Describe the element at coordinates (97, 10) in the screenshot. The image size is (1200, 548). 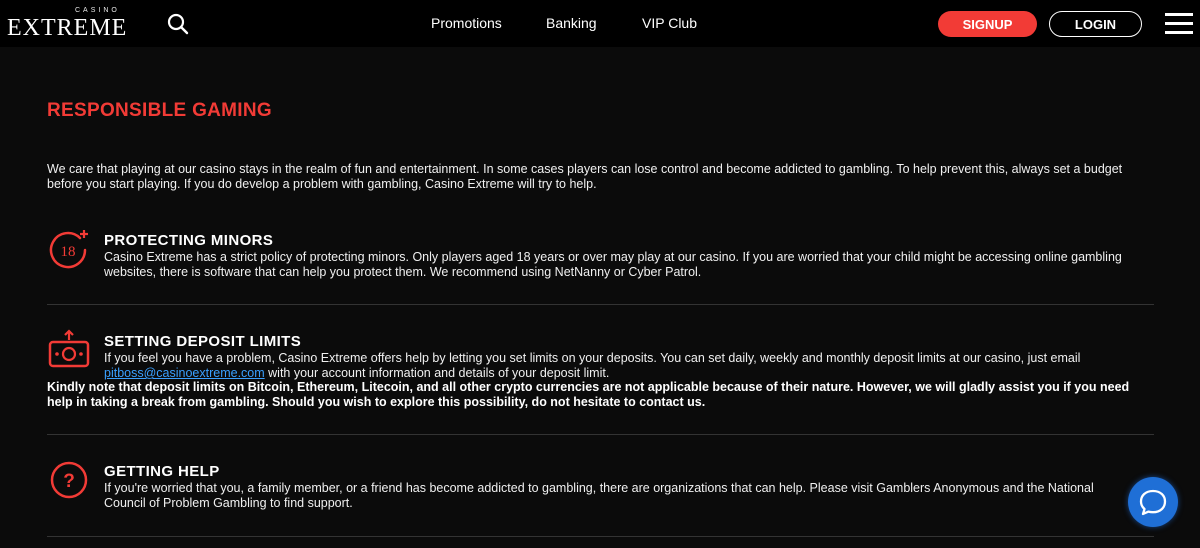
I see `logo-small-text: CASINO` at that location.